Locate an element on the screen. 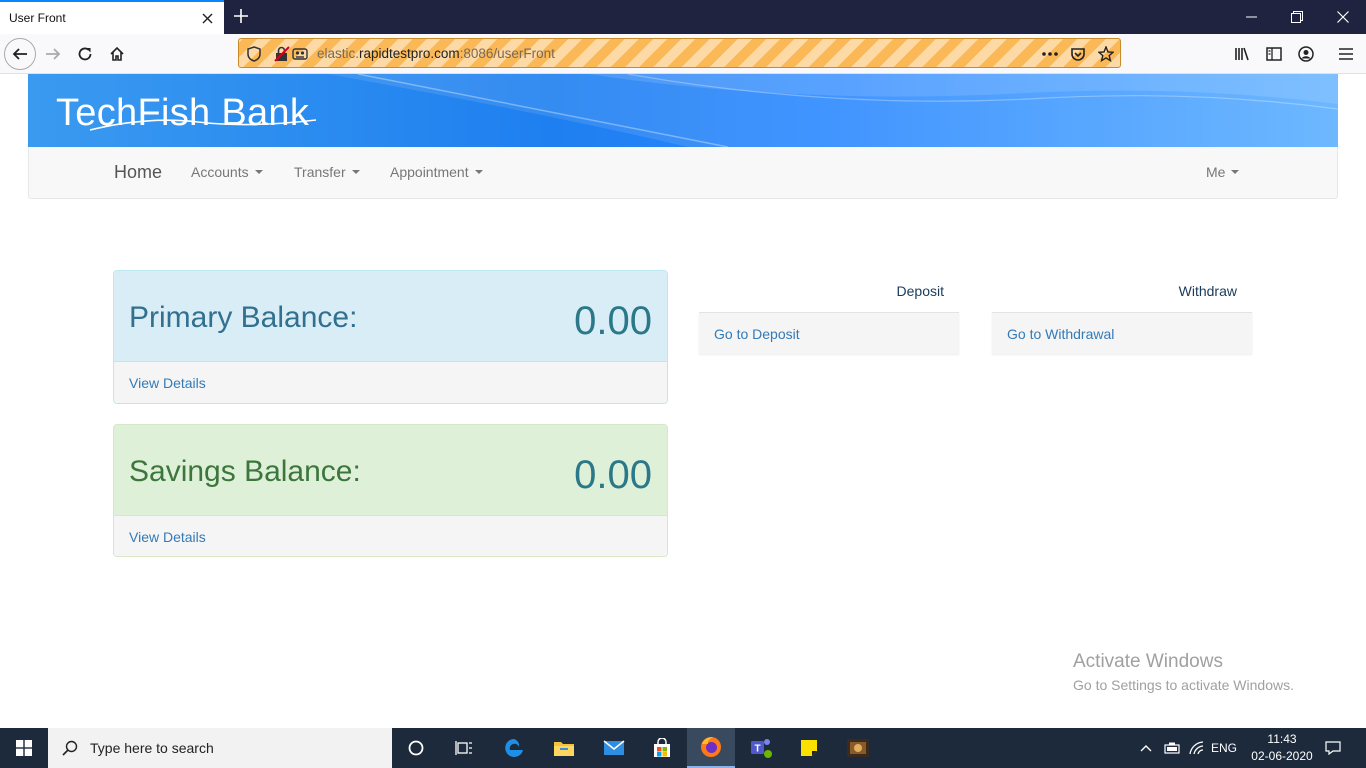  nav-transfer-dropdown: Transfer is located at coordinates (327, 172).